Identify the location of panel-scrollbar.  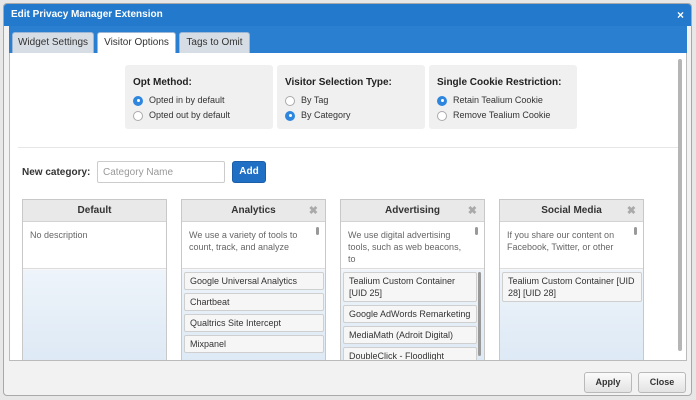
(680, 205).